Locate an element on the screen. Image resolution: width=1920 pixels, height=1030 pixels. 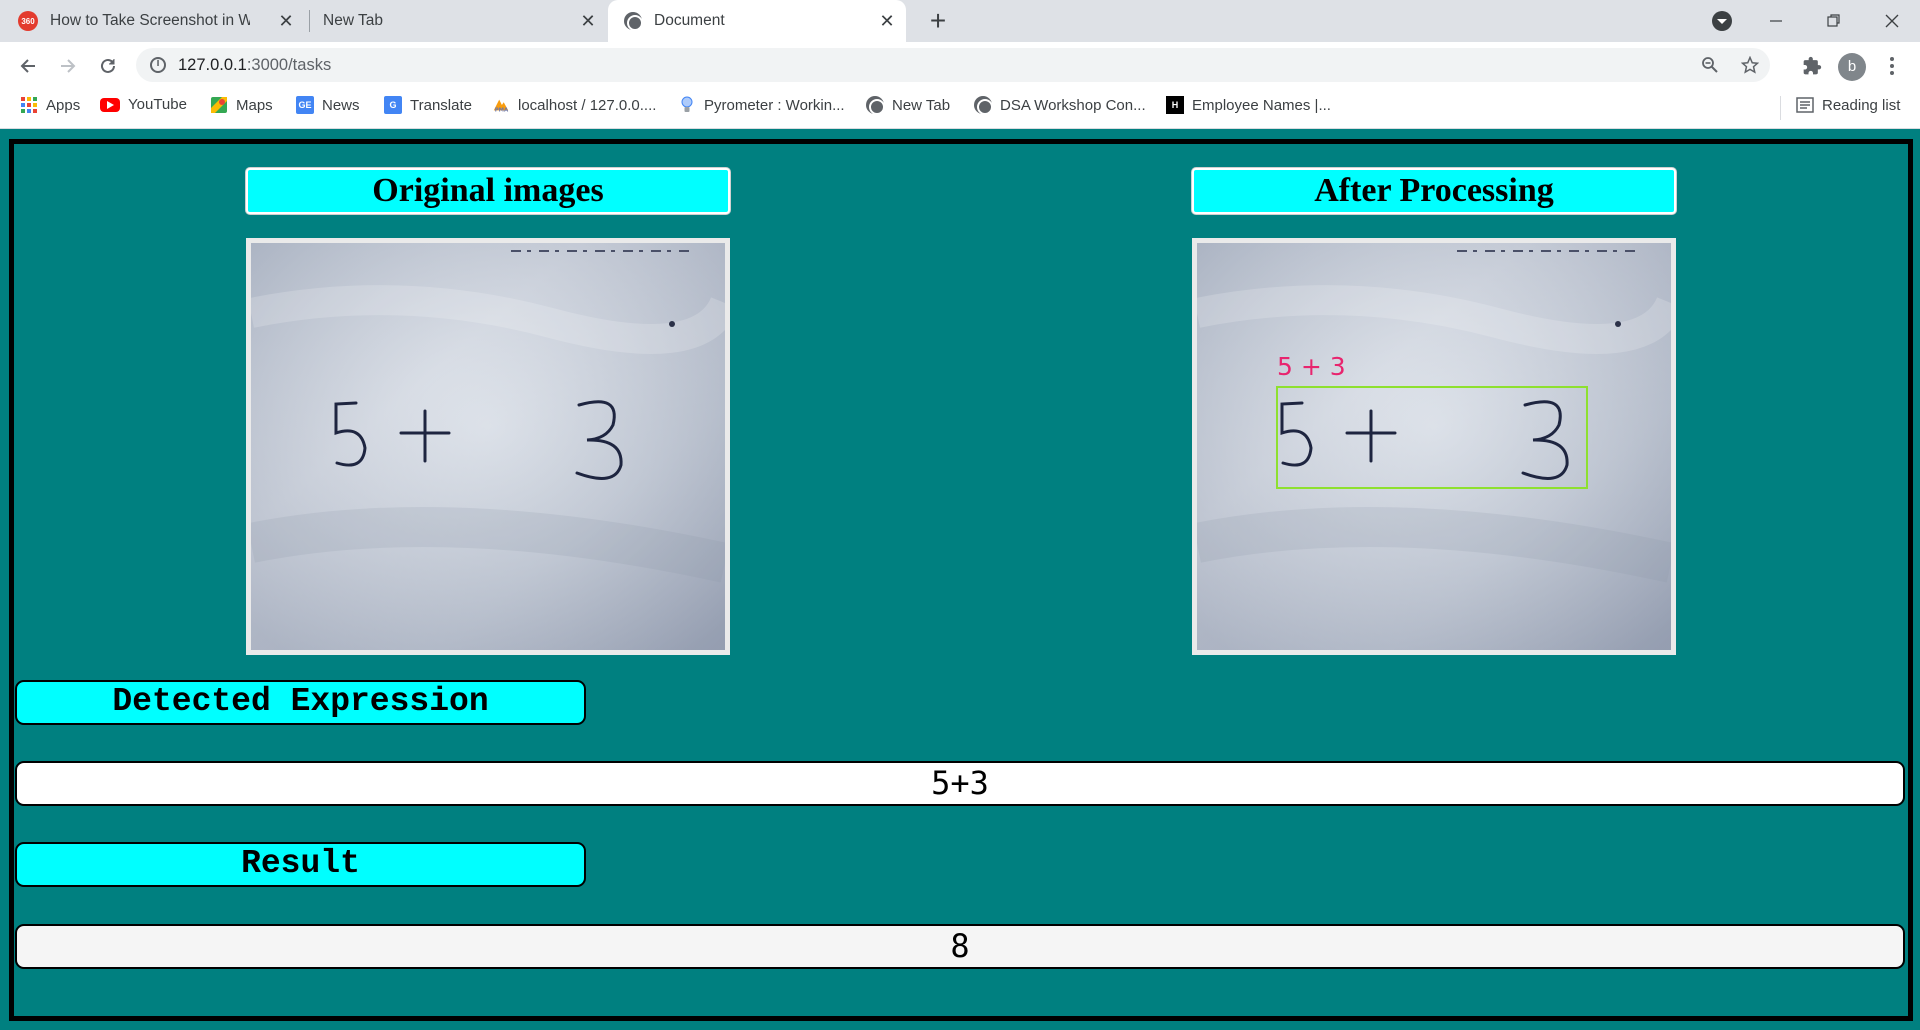
reload-button is located at coordinates (108, 66).